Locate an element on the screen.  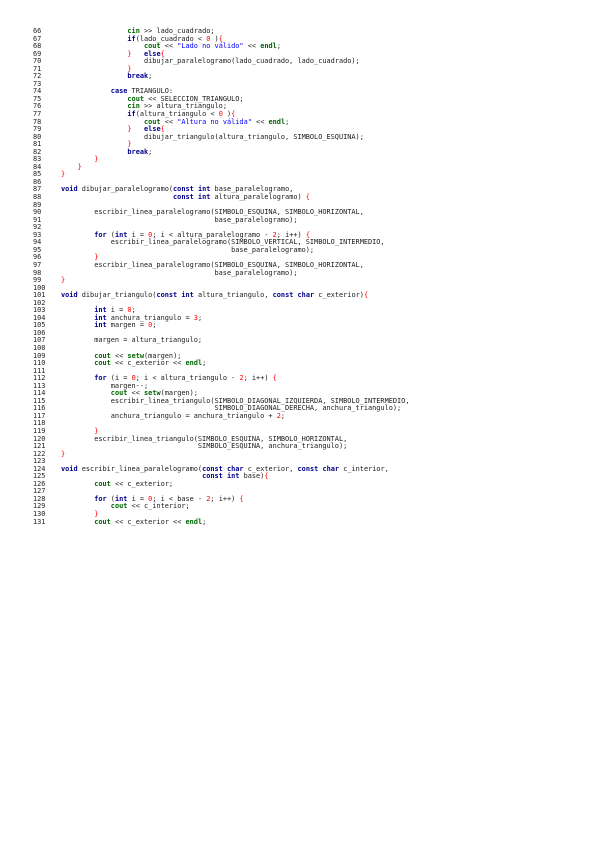
code-line: 131 cout << c_exterior << endl; is located at coordinates (221, 522).